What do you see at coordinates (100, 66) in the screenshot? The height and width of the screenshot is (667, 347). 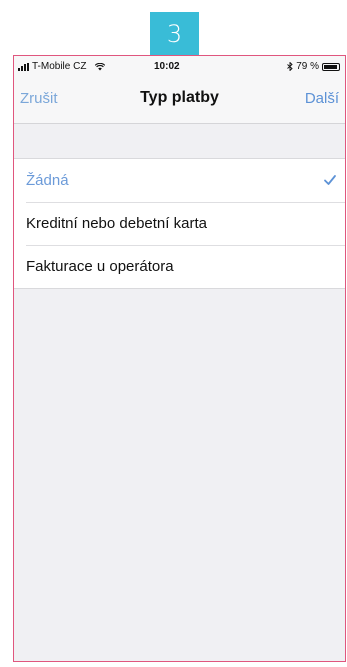 I see `wifi-icon` at bounding box center [100, 66].